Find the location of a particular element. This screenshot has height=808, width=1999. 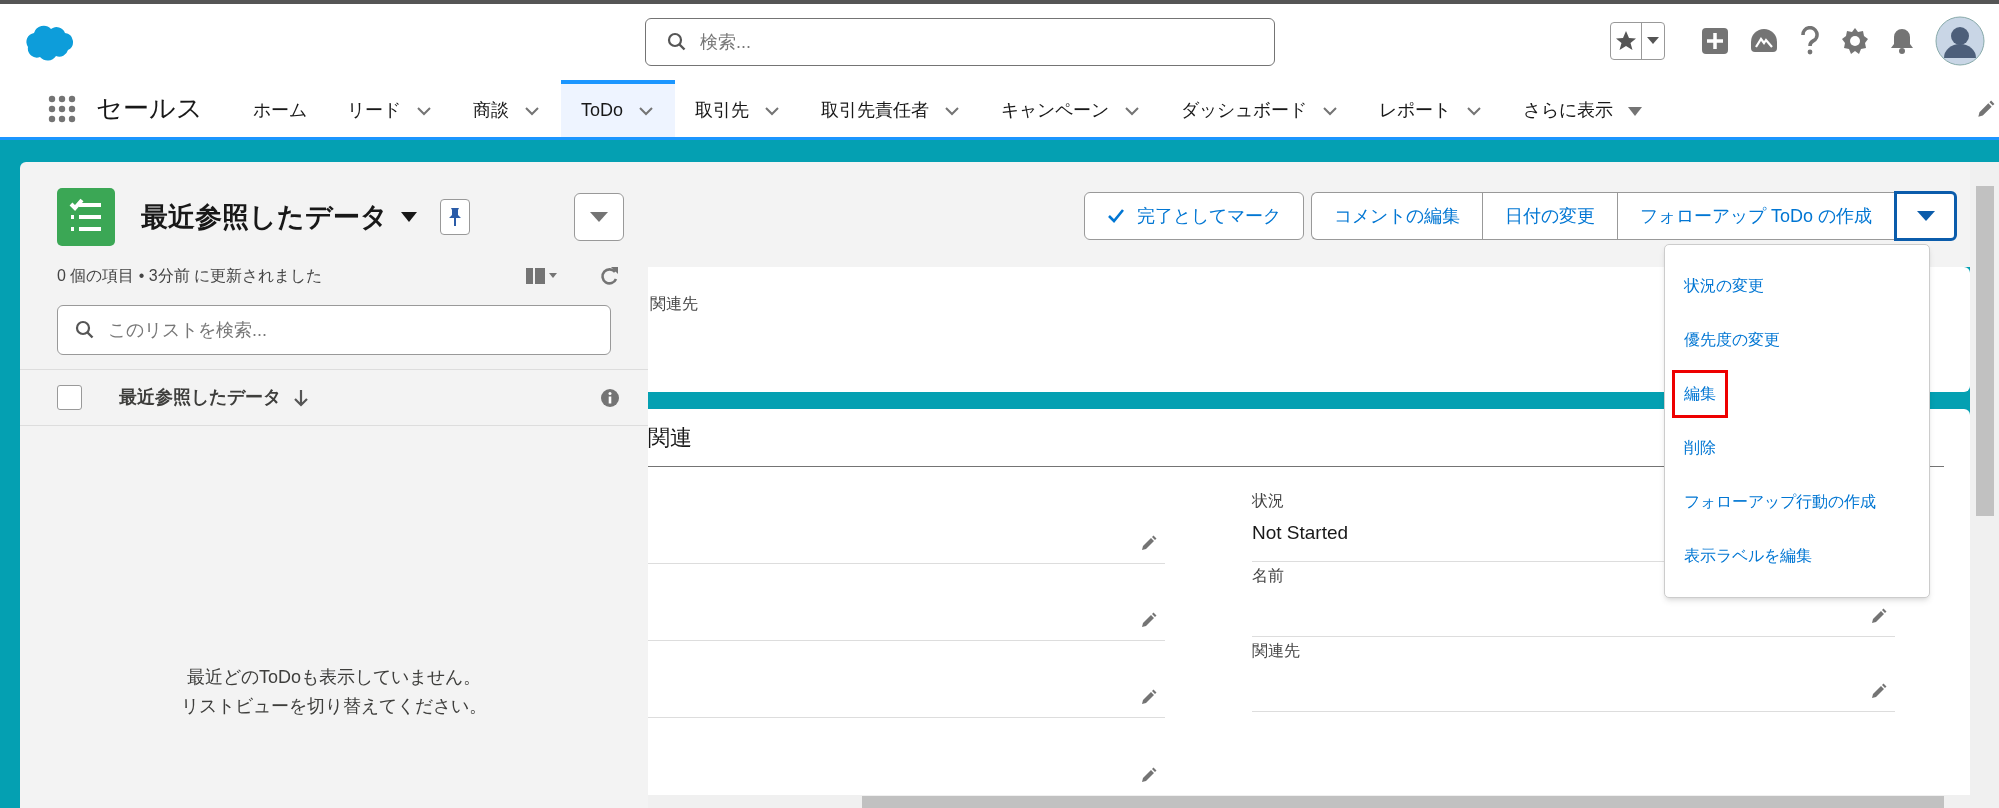

field-label: 状況 is located at coordinates (1268, 501).